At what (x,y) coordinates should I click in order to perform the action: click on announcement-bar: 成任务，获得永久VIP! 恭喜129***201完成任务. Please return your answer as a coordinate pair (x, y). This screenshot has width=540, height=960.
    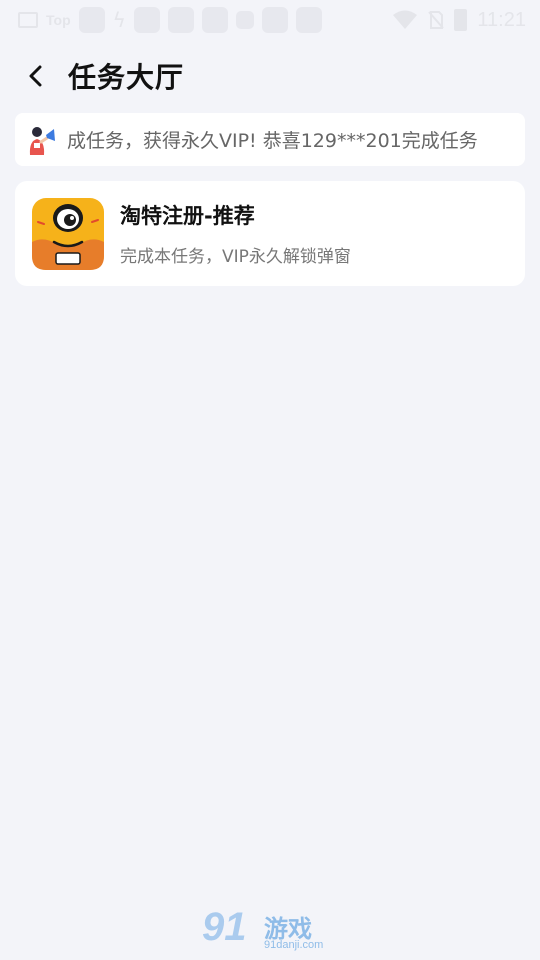
    Looking at the image, I should click on (270, 139).